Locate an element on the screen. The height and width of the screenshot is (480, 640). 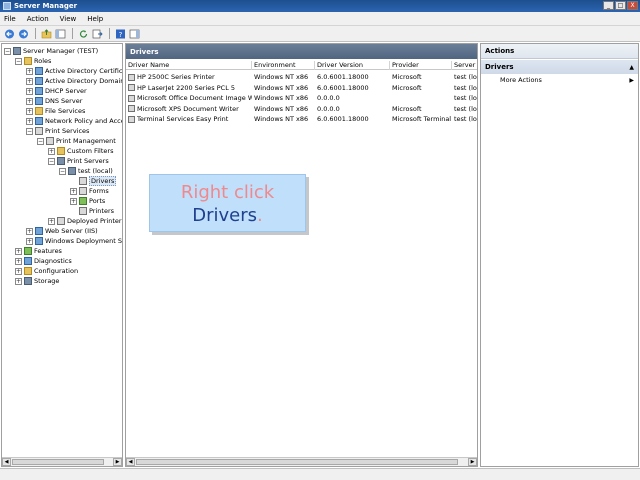
printer-driver-icon is located at coordinates (131, 109).